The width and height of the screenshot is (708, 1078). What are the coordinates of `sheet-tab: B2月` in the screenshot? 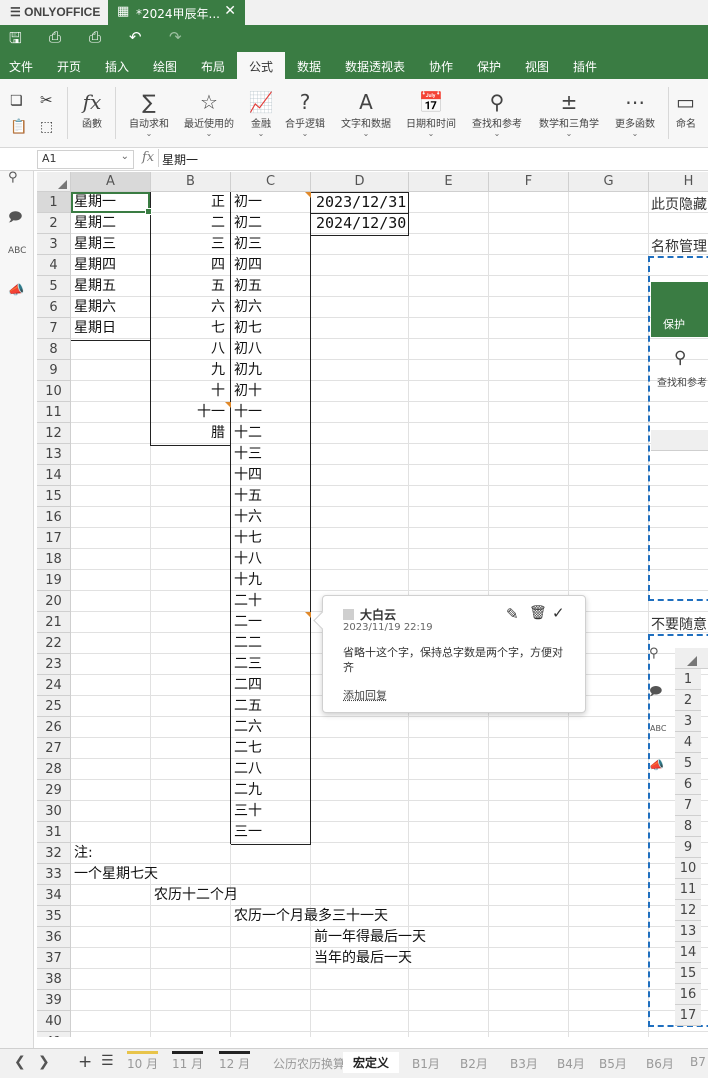 It's located at (474, 1063).